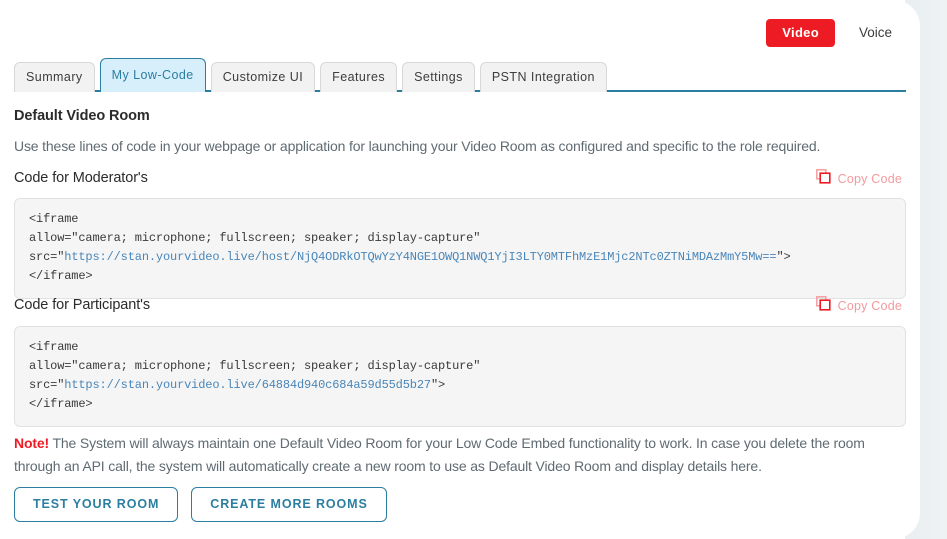 This screenshot has height=539, width=947. What do you see at coordinates (32, 443) in the screenshot?
I see `note-badge: Note!` at bounding box center [32, 443].